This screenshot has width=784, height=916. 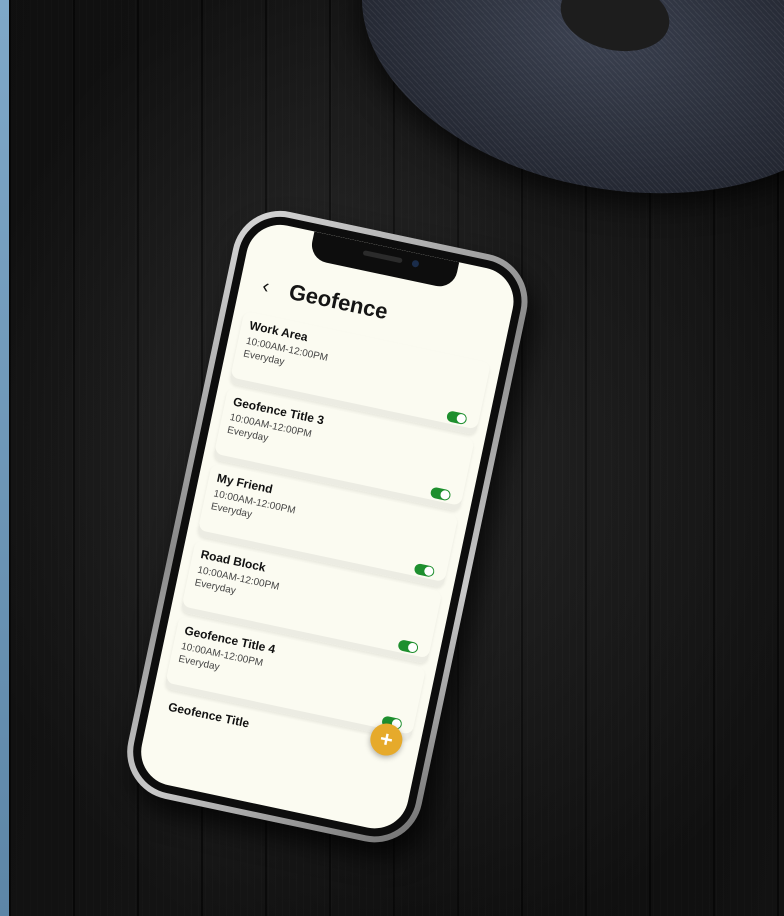 What do you see at coordinates (386, 739) in the screenshot?
I see `plus-icon: +` at bounding box center [386, 739].